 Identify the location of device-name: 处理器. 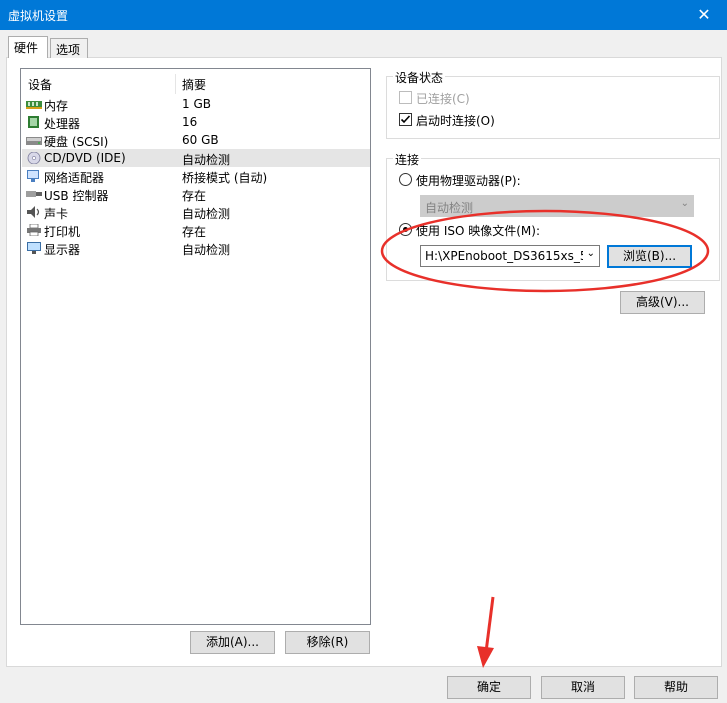
(62, 124).